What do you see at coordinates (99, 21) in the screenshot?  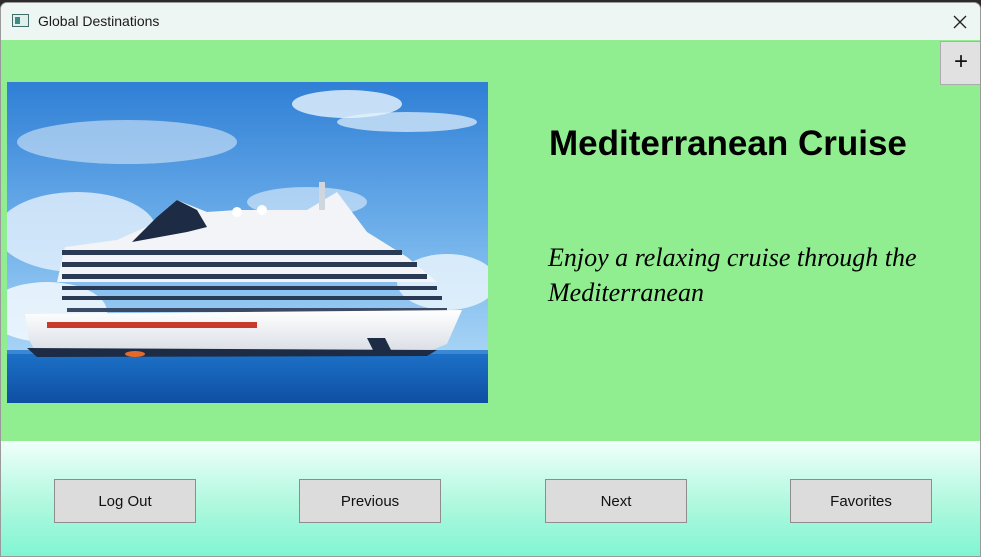 I see `window-title: Global Destinations` at bounding box center [99, 21].